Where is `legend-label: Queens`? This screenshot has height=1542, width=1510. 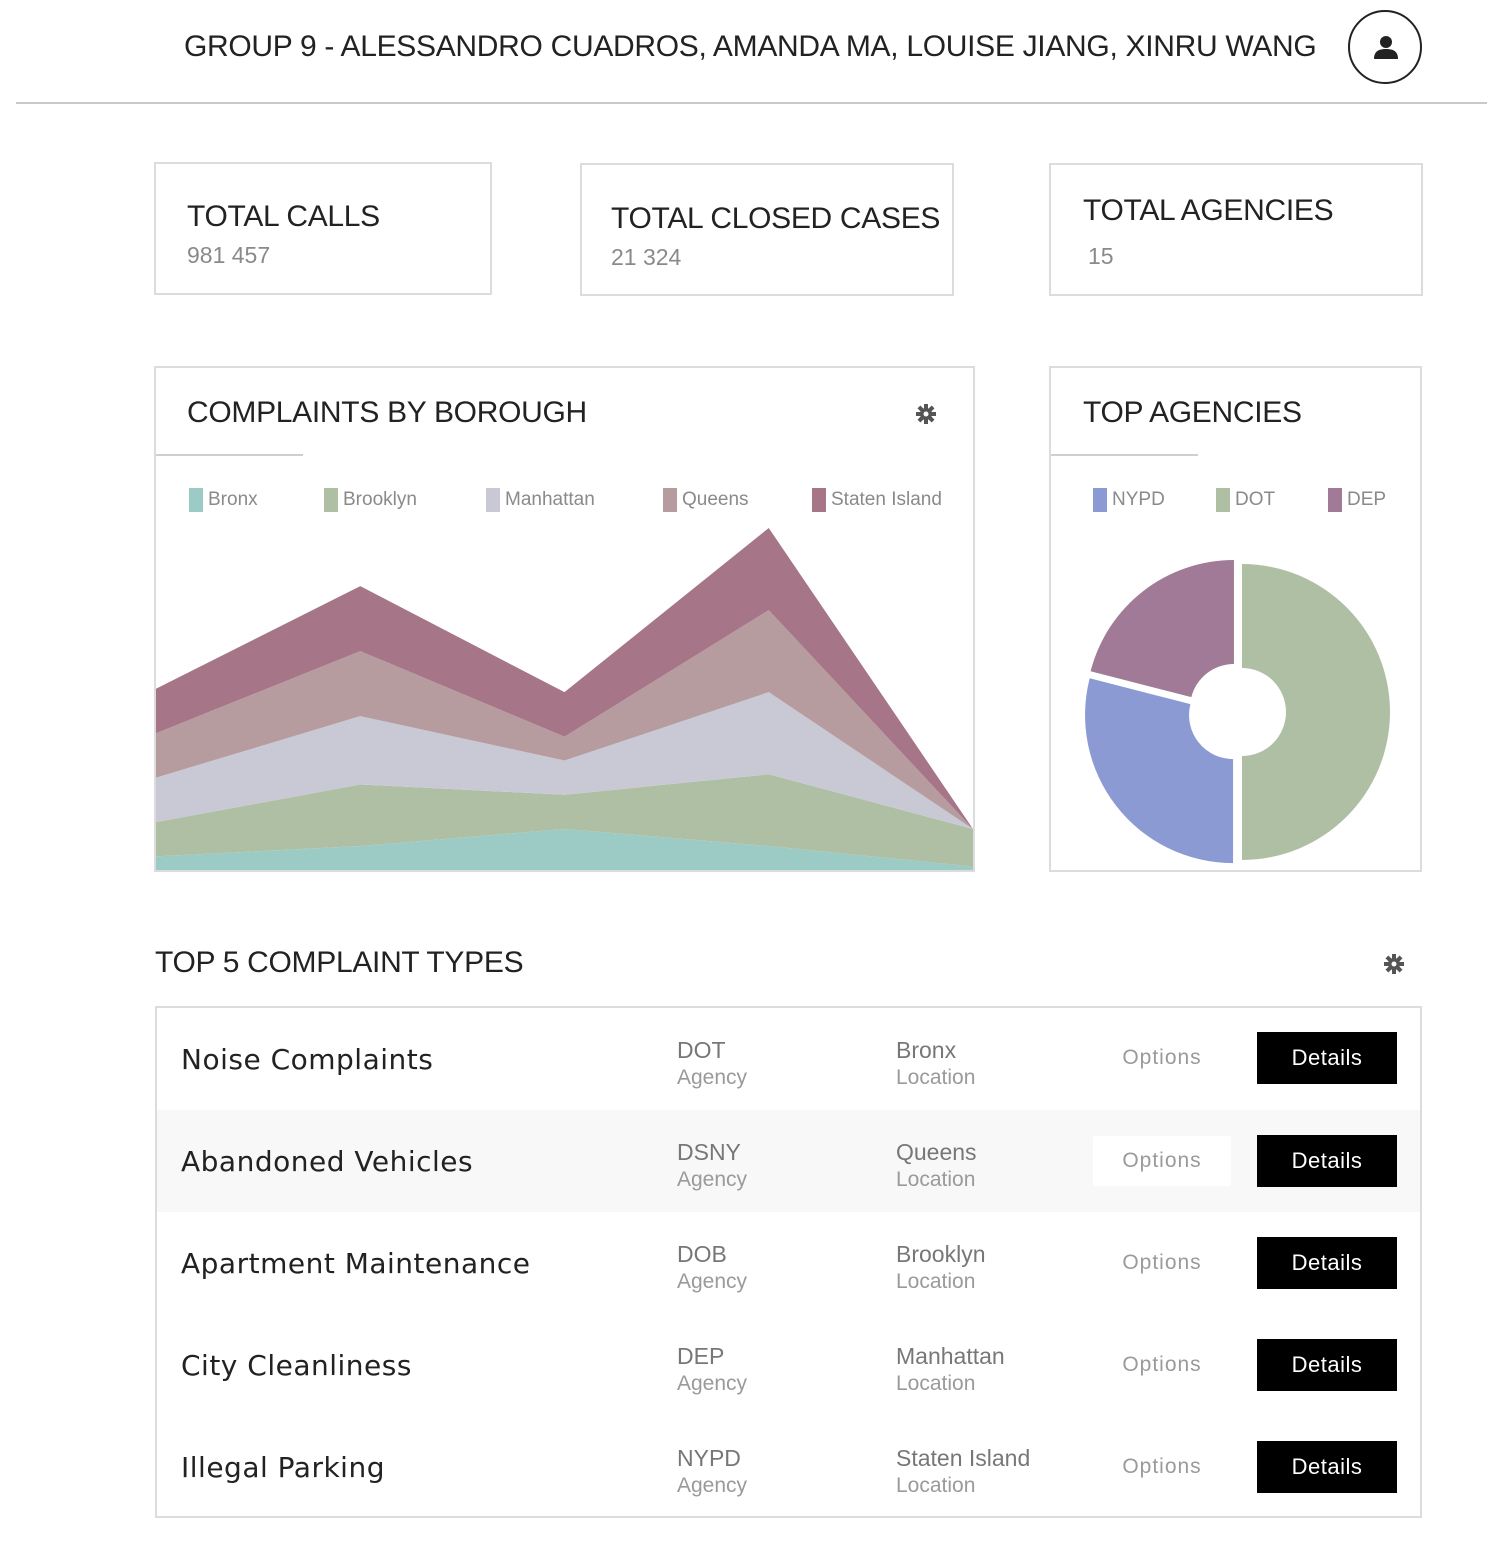
legend-label: Queens is located at coordinates (715, 499).